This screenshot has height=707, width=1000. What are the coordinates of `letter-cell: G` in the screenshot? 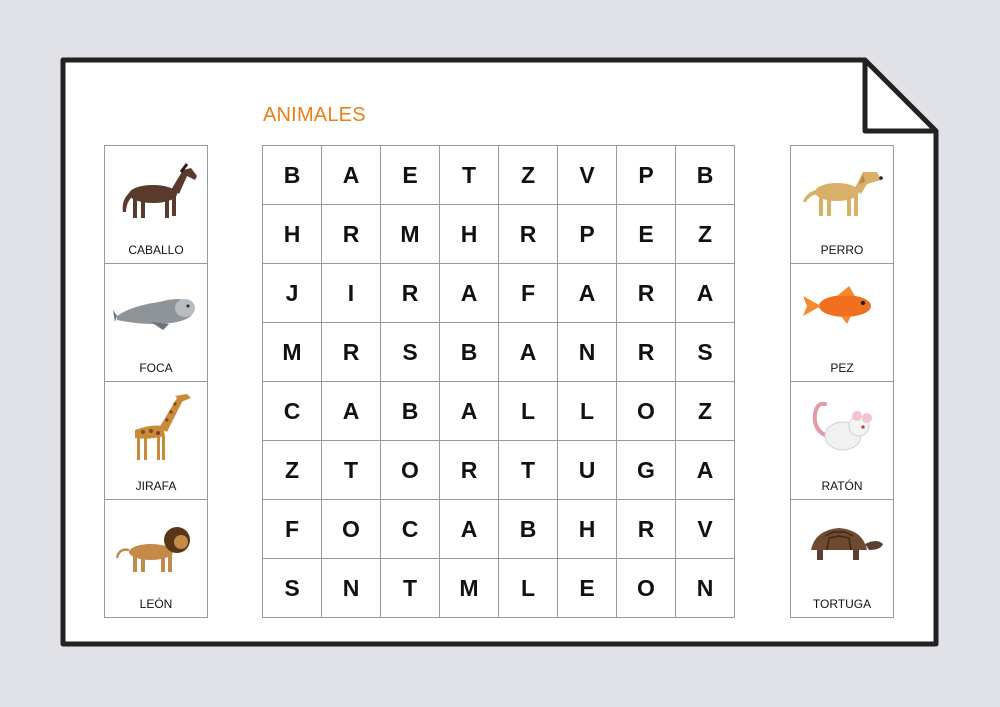 It's located at (646, 470).